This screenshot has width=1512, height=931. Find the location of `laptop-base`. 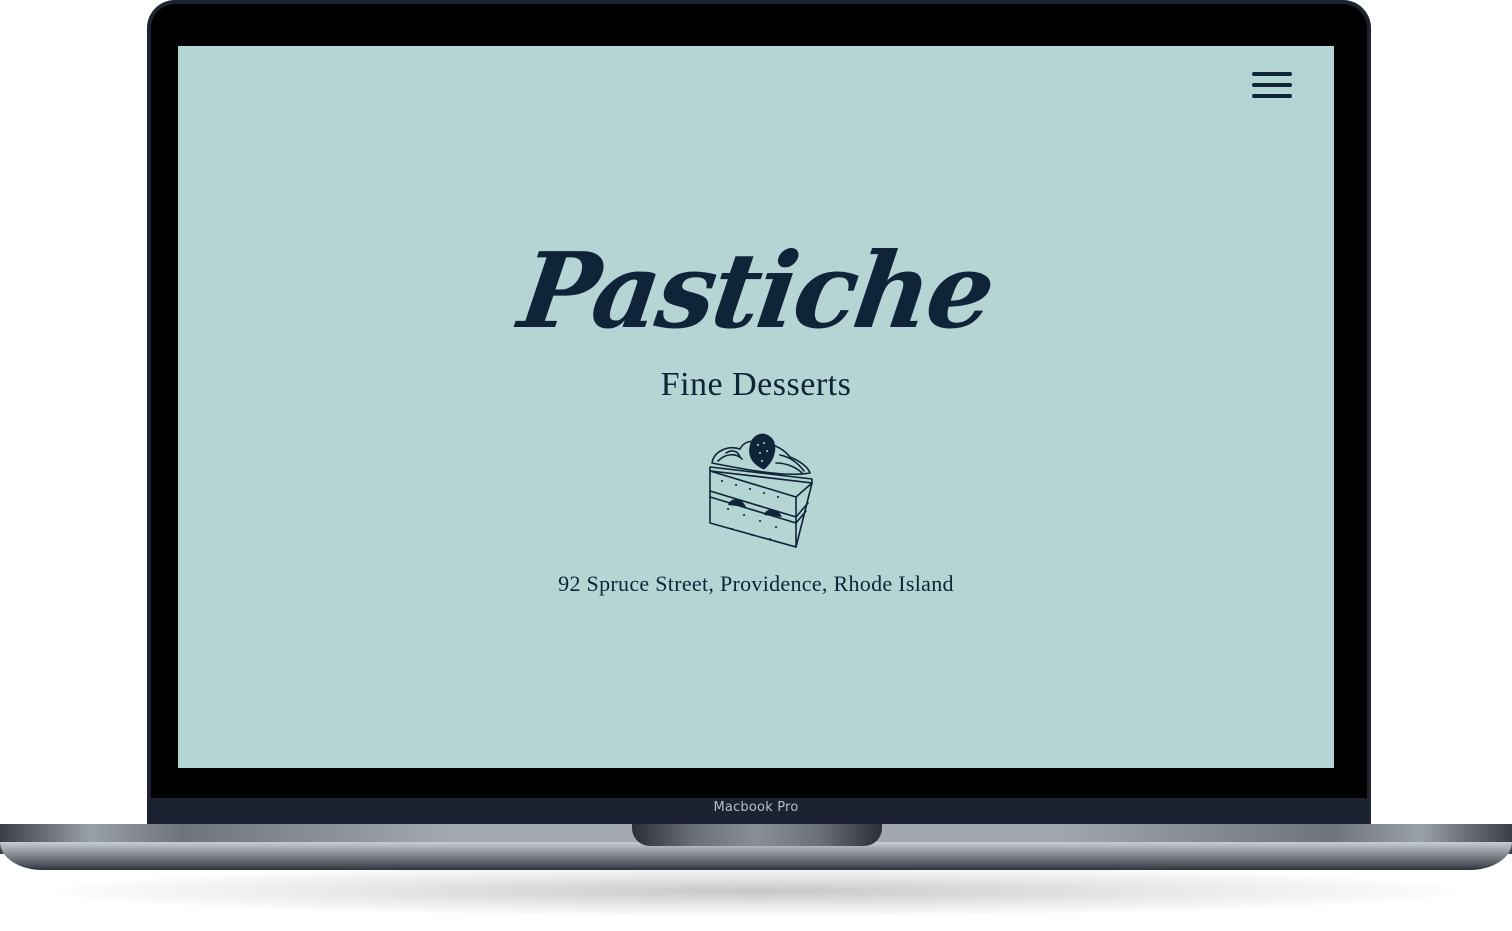

laptop-base is located at coordinates (756, 856).